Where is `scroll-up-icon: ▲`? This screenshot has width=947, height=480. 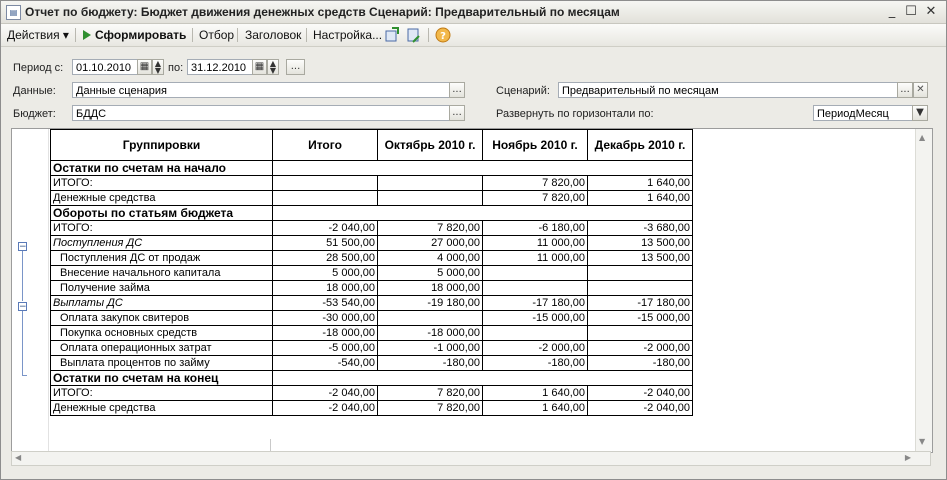
scroll-up-icon: ▲ is located at coordinates (922, 137).